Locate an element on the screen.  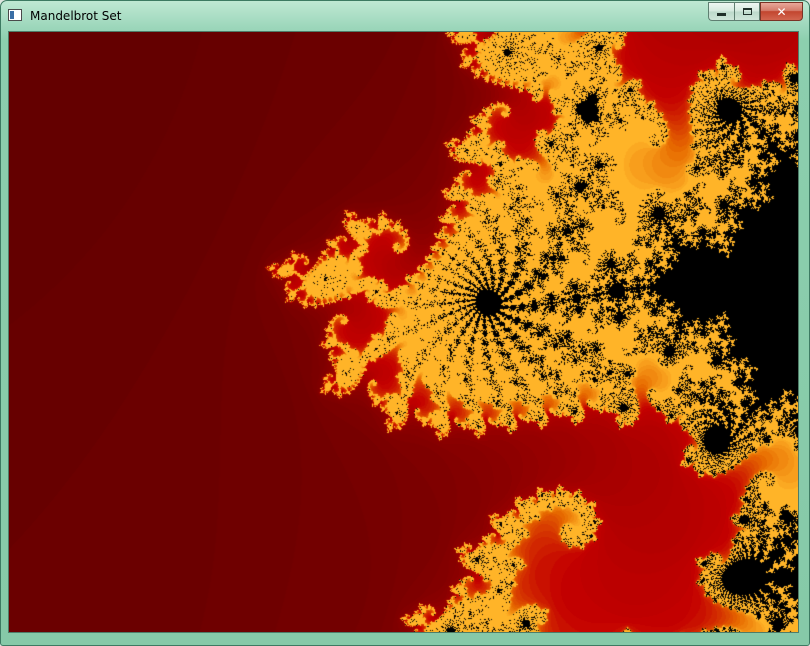
app-window-icon is located at coordinates (15, 15).